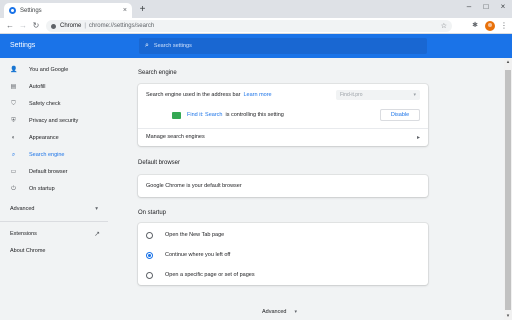 The width and height of the screenshot is (512, 320). I want to click on startup-option-label: Continue where you left off, so click(198, 255).